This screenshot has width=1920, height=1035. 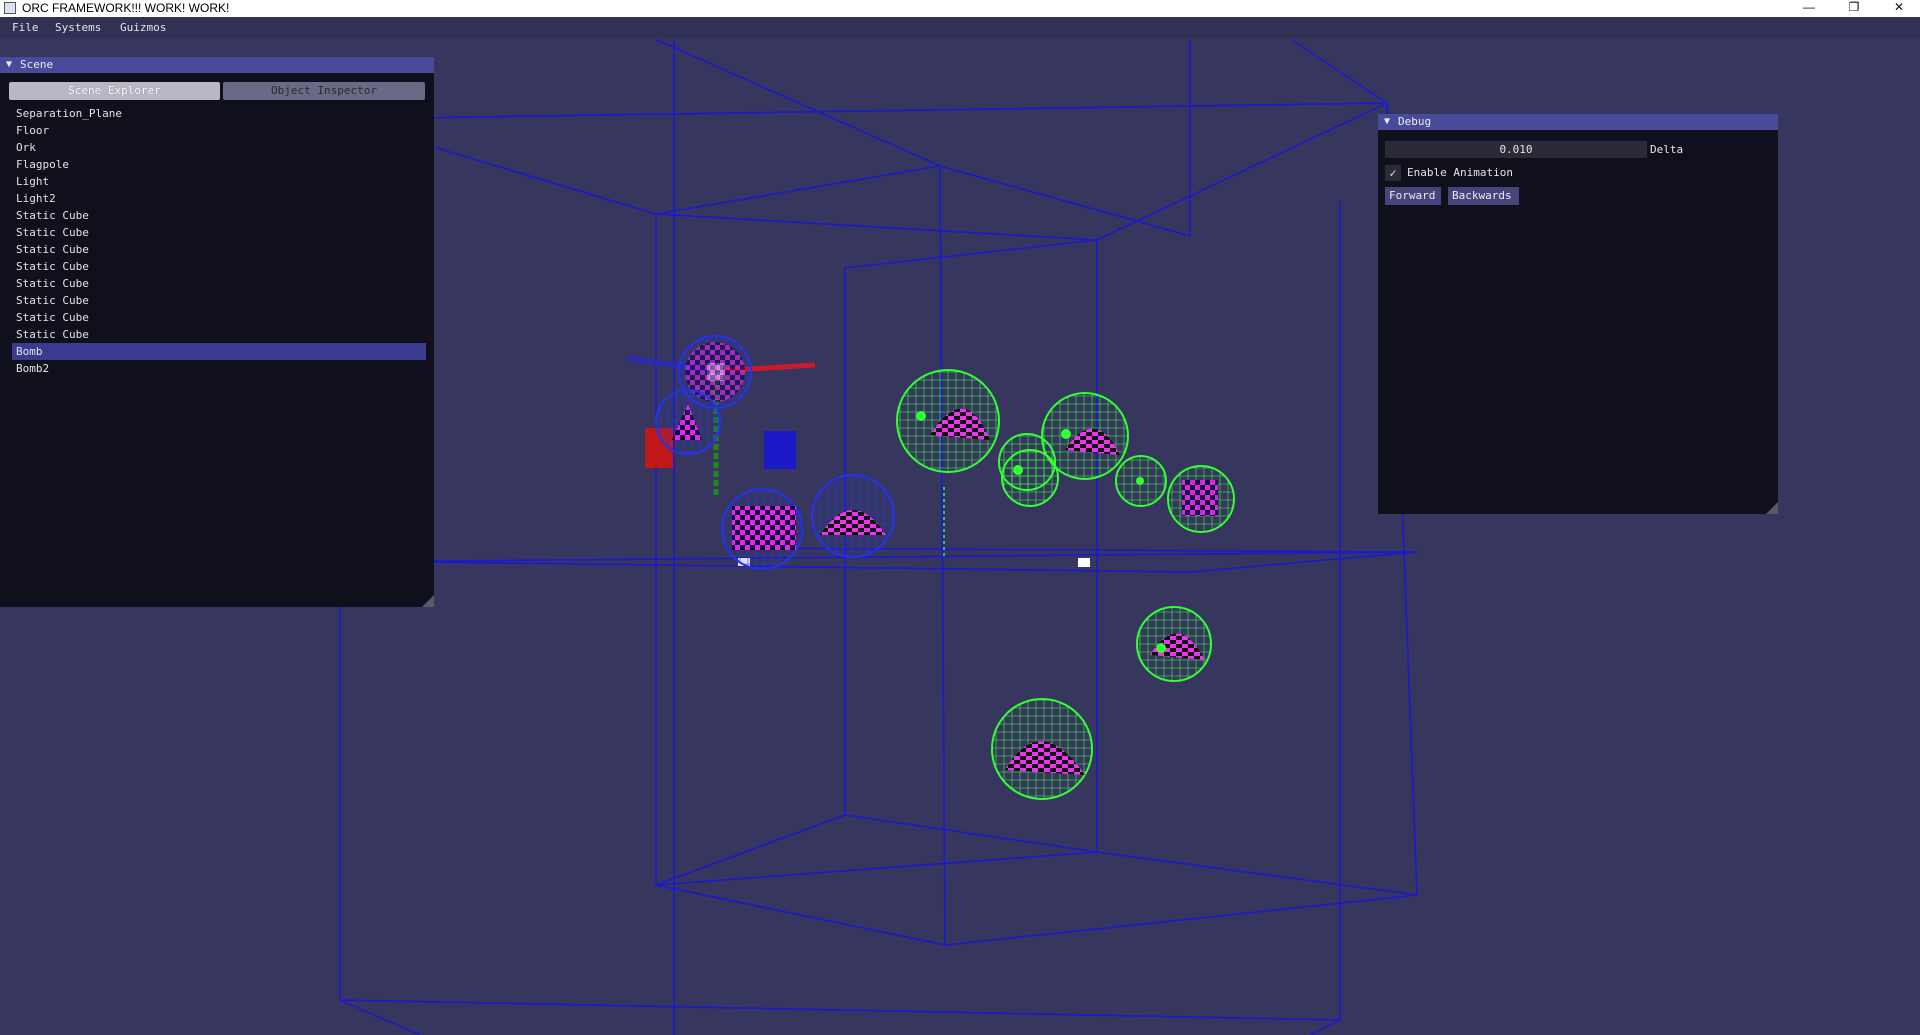 I want to click on scene-panel-title: Scene, so click(x=37, y=64).